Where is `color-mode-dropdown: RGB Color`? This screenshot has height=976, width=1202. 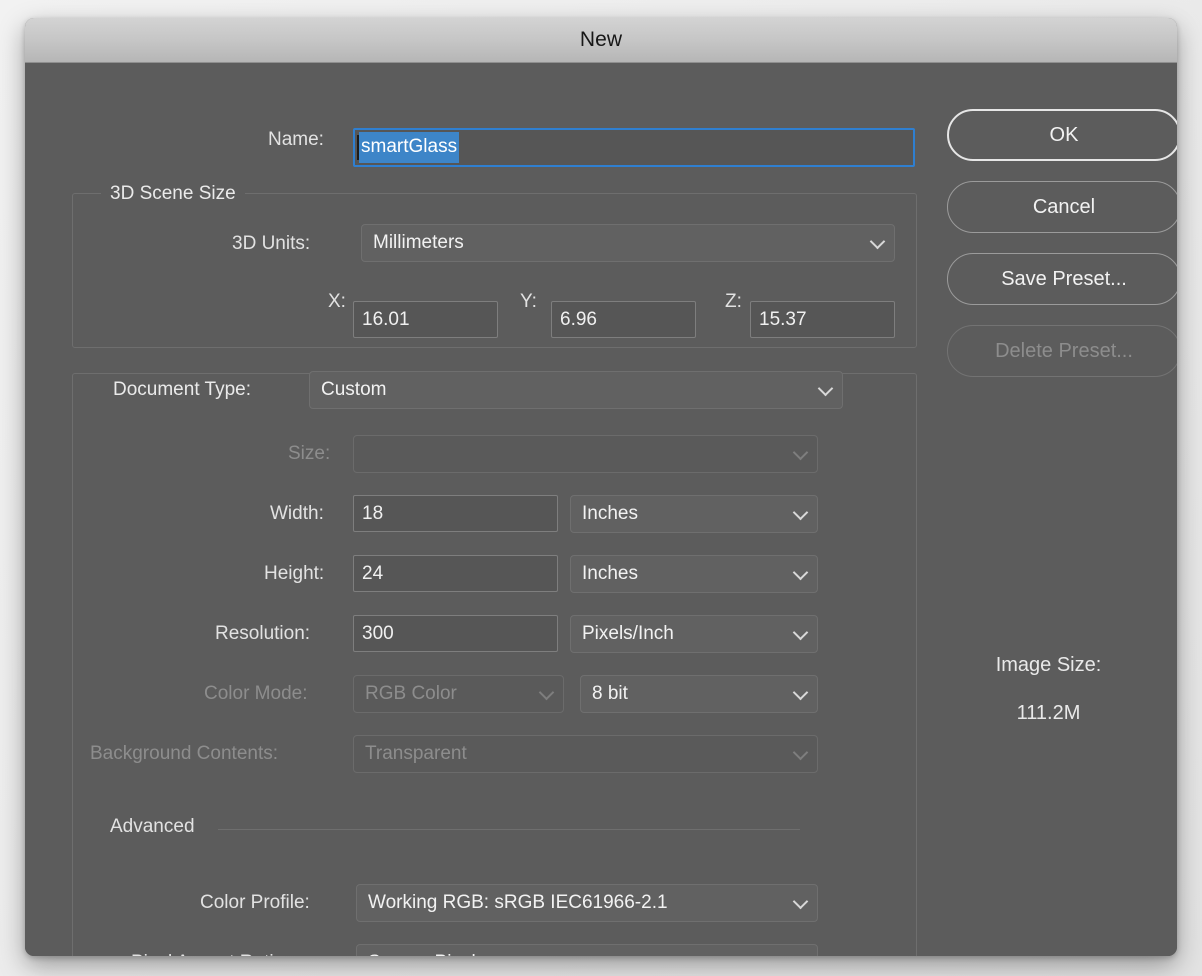
color-mode-dropdown: RGB Color is located at coordinates (458, 694).